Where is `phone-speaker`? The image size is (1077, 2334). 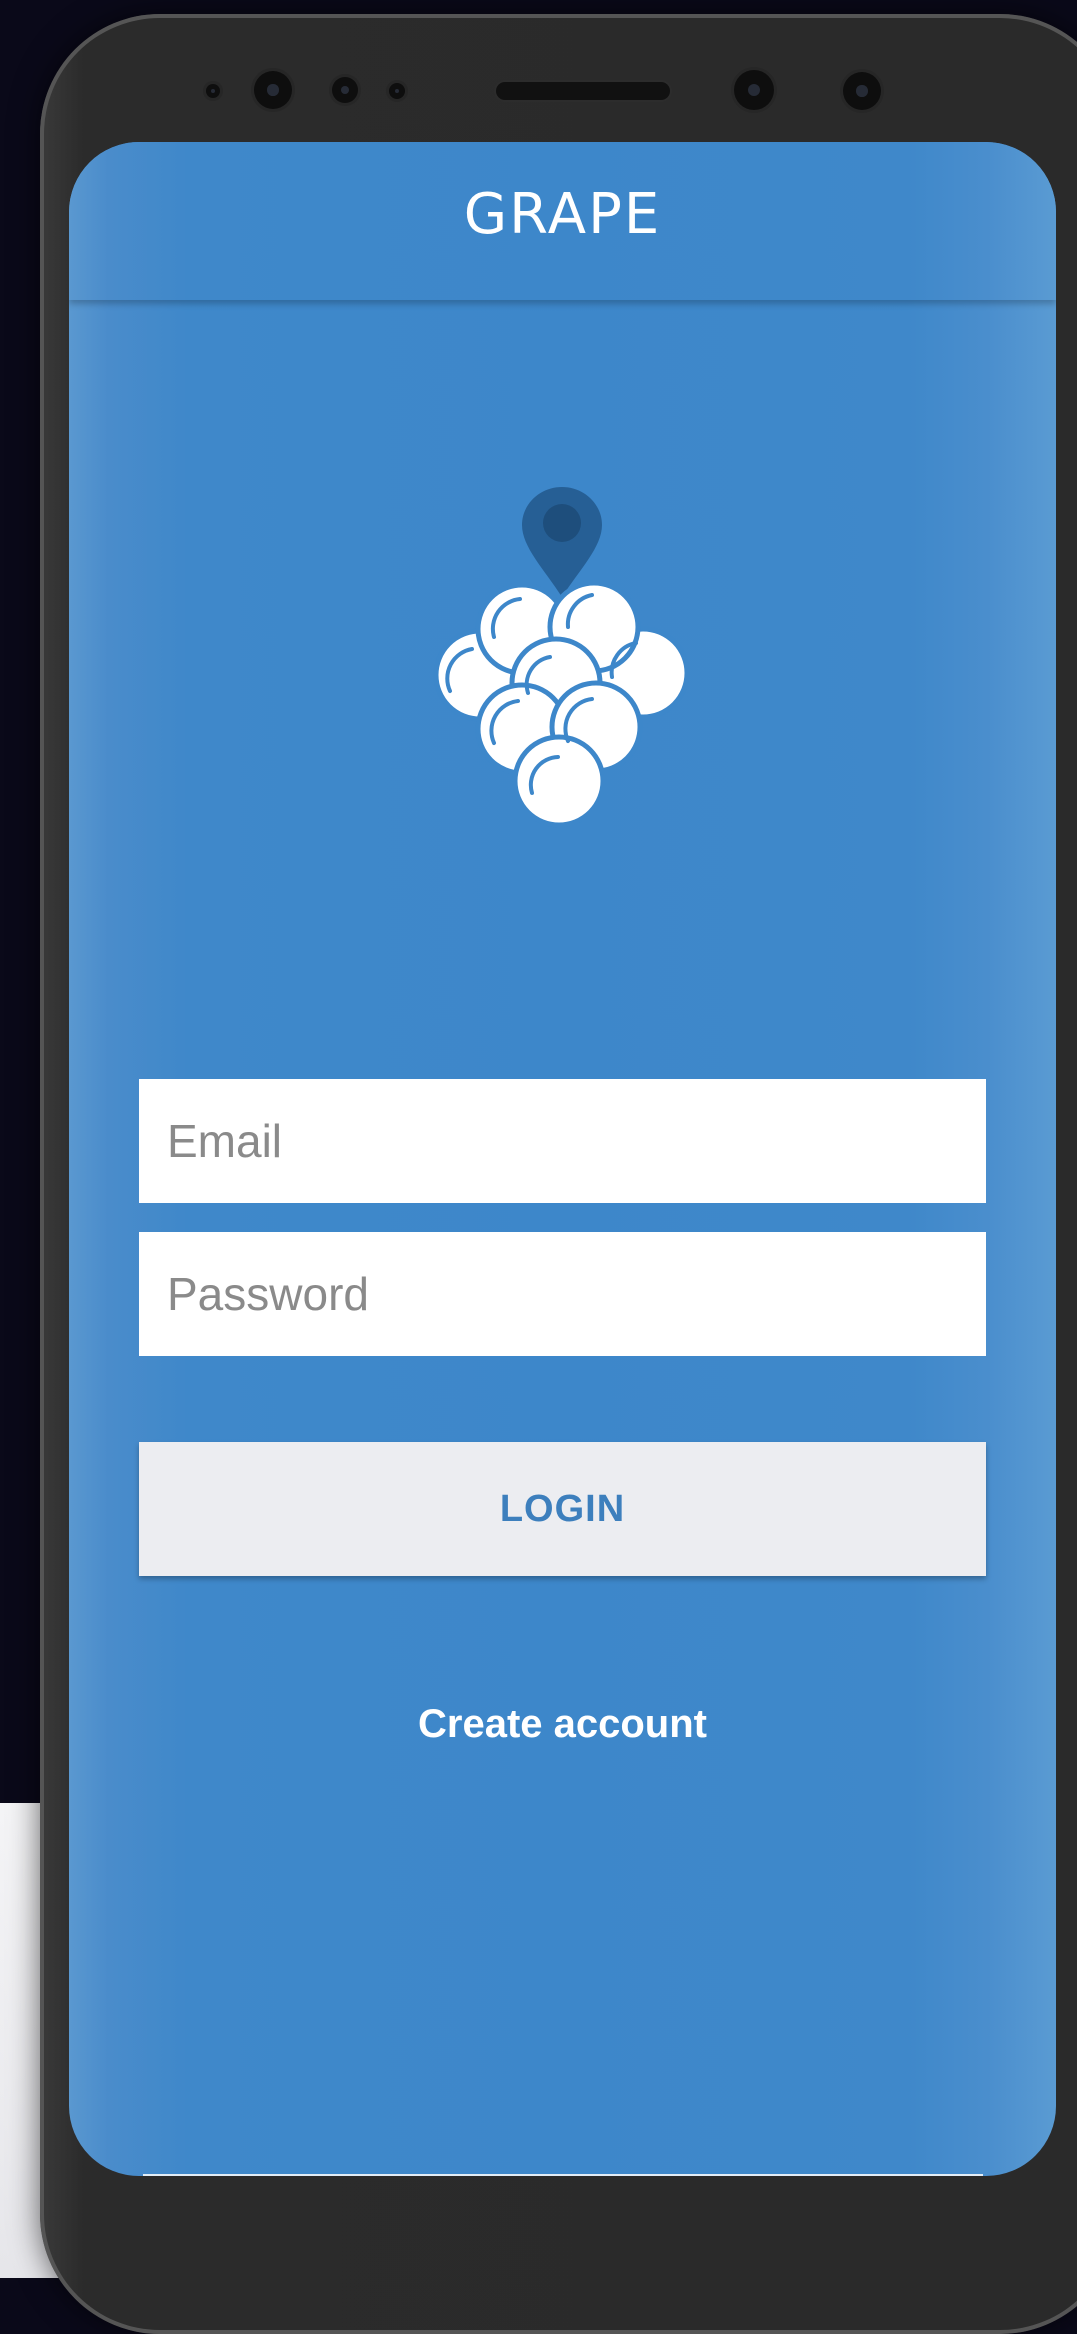
phone-speaker is located at coordinates (583, 91).